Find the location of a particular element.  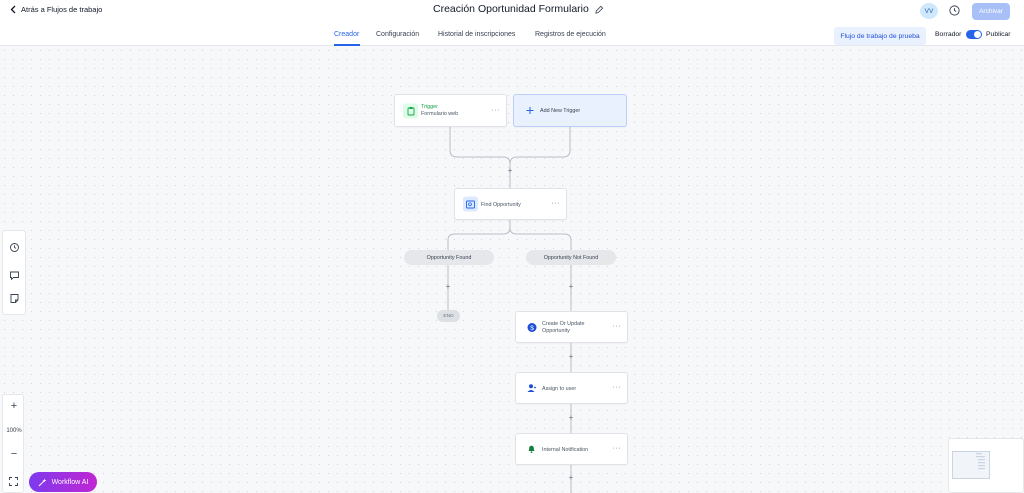

find-opportunity-node: Find Opportunity ··· is located at coordinates (510, 204).